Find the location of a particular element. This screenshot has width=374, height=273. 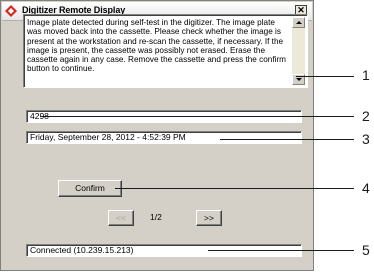

scroll-up-button is located at coordinates (298, 22).